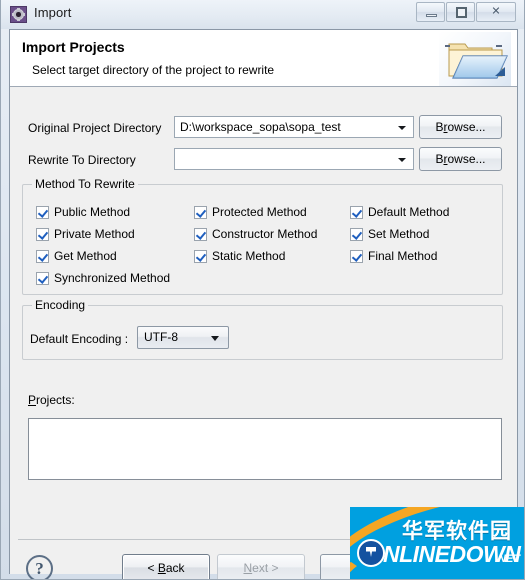  What do you see at coordinates (259, 212) in the screenshot?
I see `checkbox-label: Protected Method` at bounding box center [259, 212].